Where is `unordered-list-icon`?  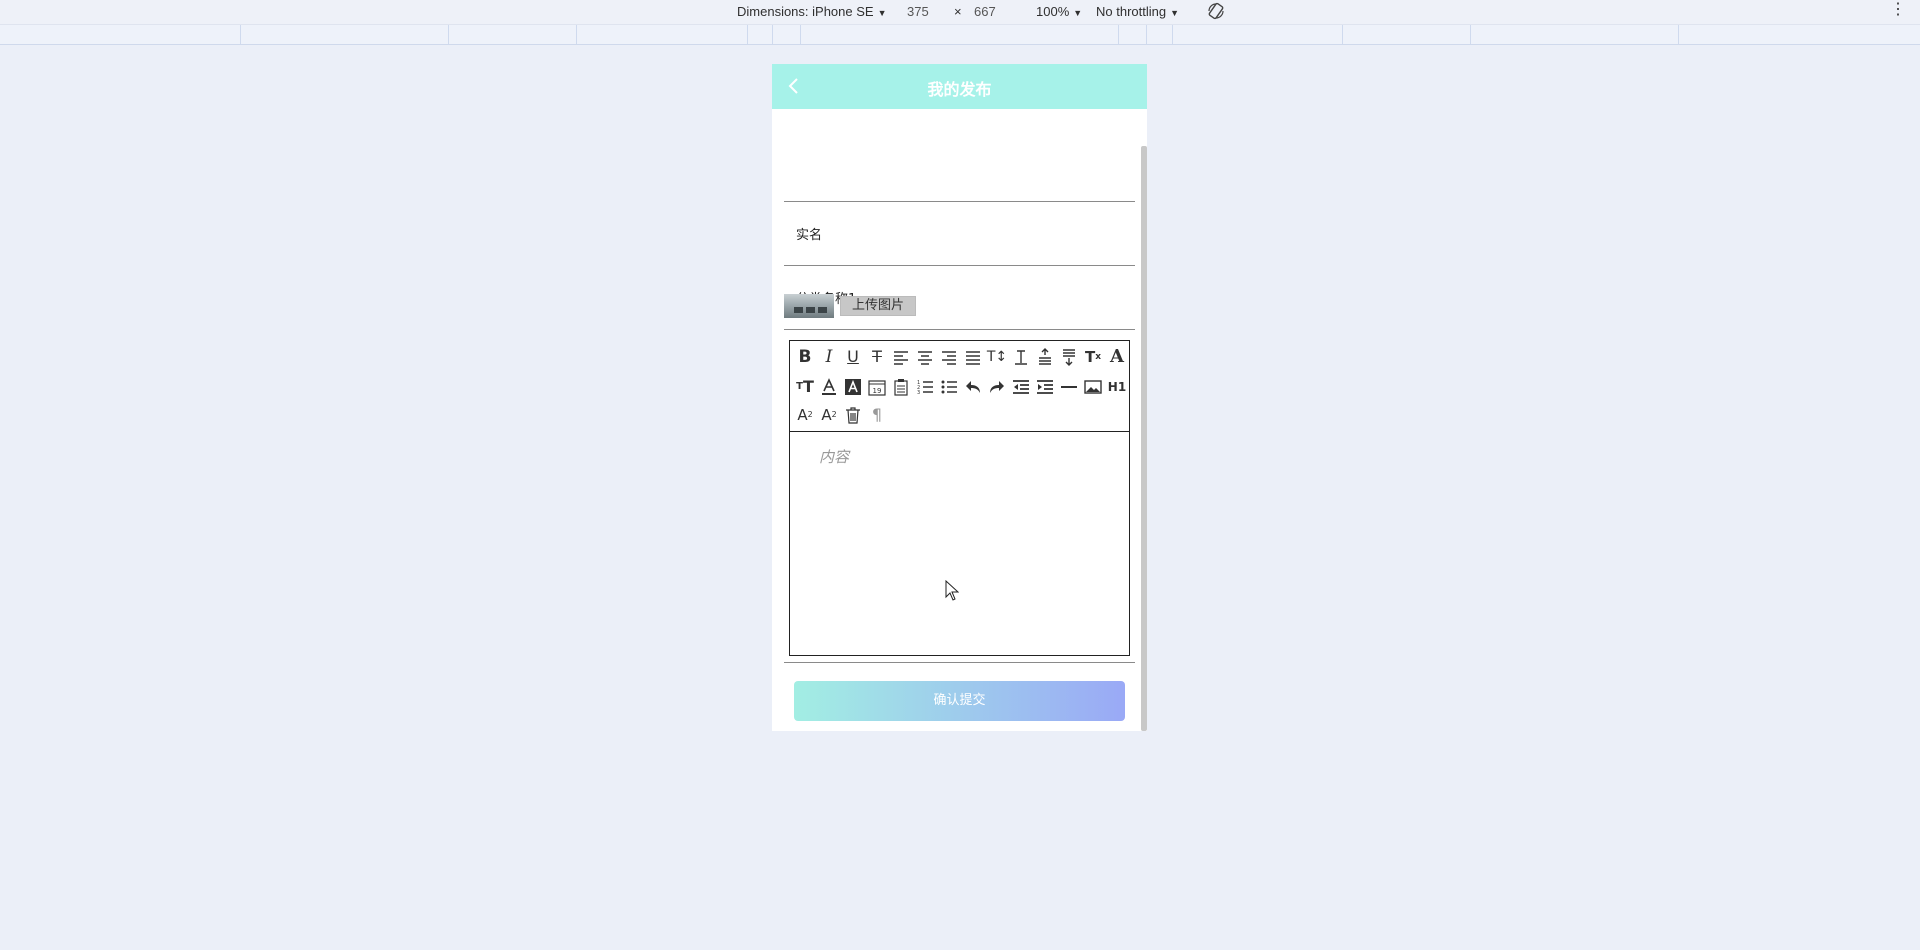 unordered-list-icon is located at coordinates (949, 387).